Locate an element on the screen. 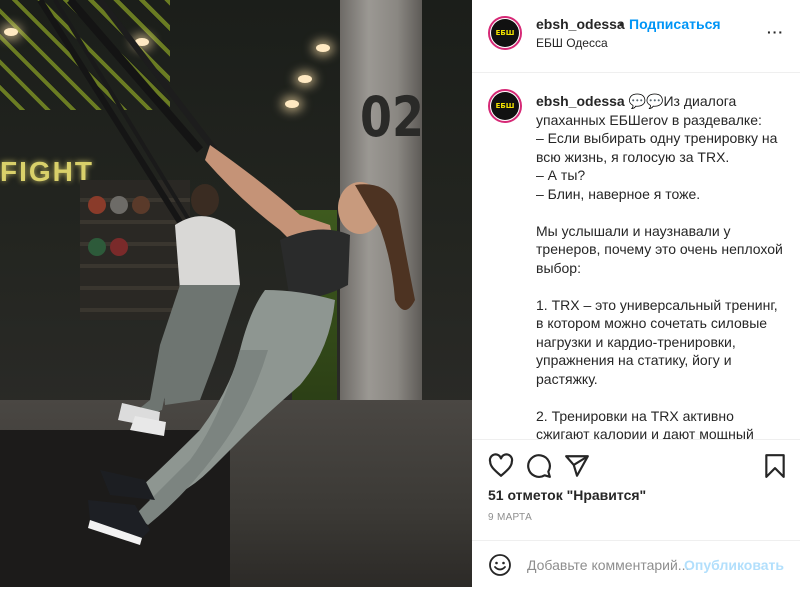 This screenshot has width=800, height=590. location-link: ЕБШ Одесса is located at coordinates (572, 43).